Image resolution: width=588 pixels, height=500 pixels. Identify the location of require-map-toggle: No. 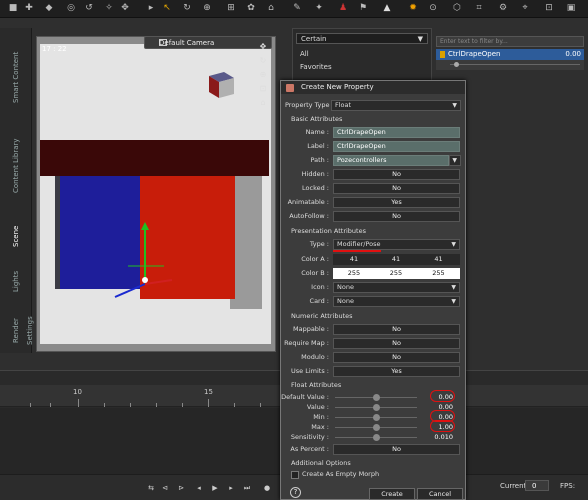
(396, 343).